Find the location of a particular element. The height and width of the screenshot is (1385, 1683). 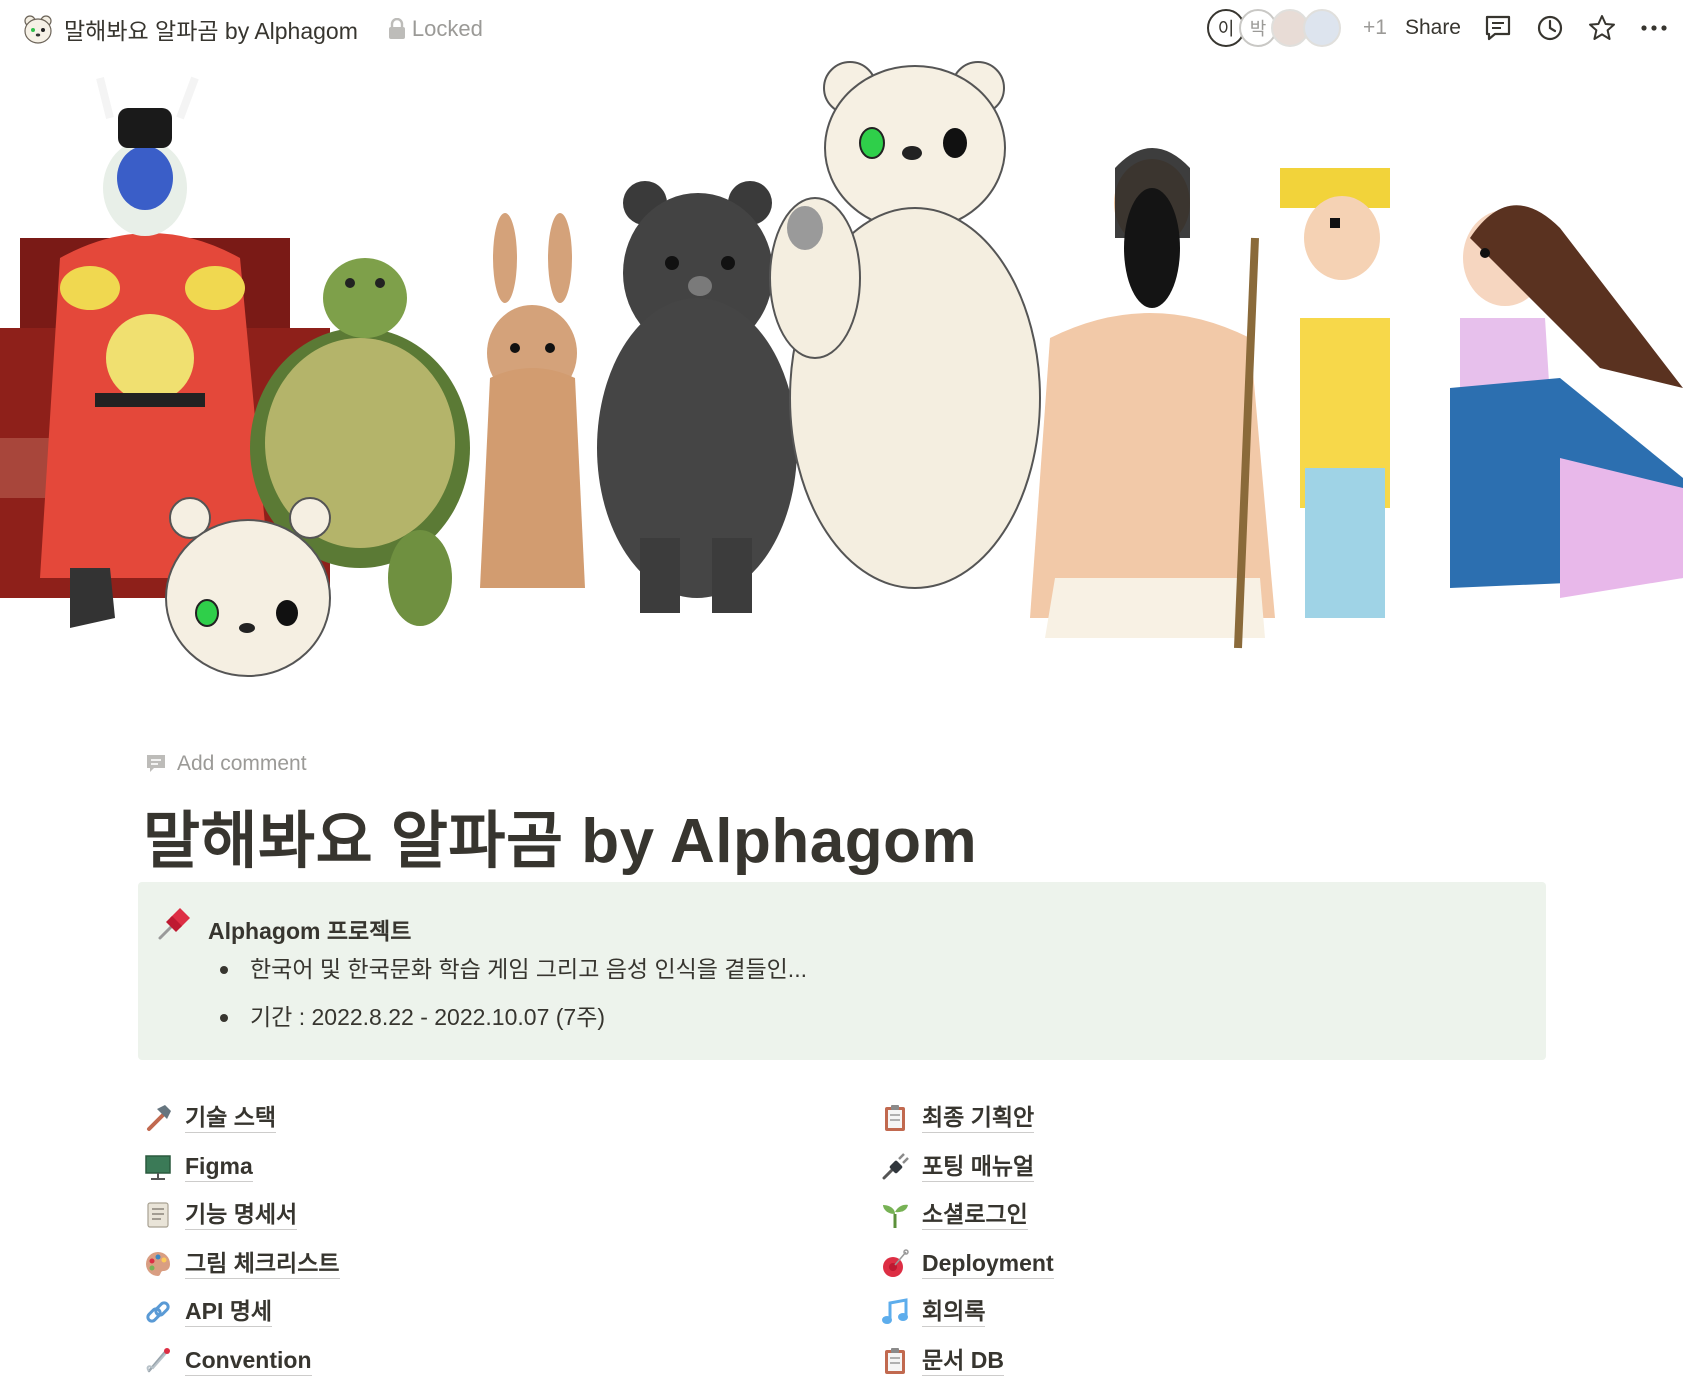

safety-pin-icon is located at coordinates (158, 1361).